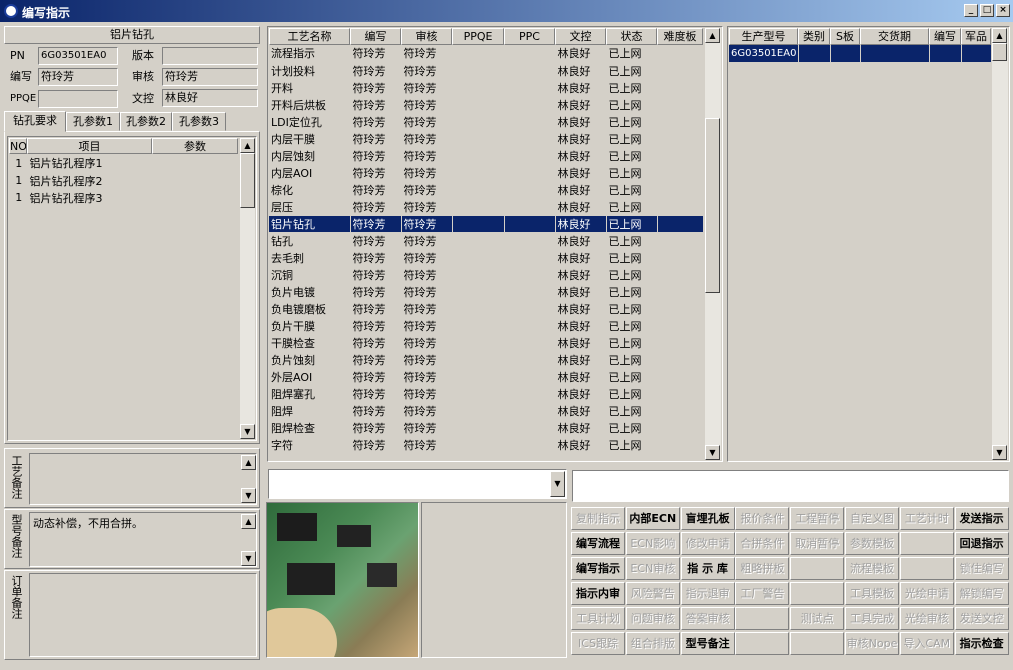 This screenshot has width=1013, height=670. What do you see at coordinates (478, 36) in the screenshot?
I see `col-ppqe: PPQE` at bounding box center [478, 36].